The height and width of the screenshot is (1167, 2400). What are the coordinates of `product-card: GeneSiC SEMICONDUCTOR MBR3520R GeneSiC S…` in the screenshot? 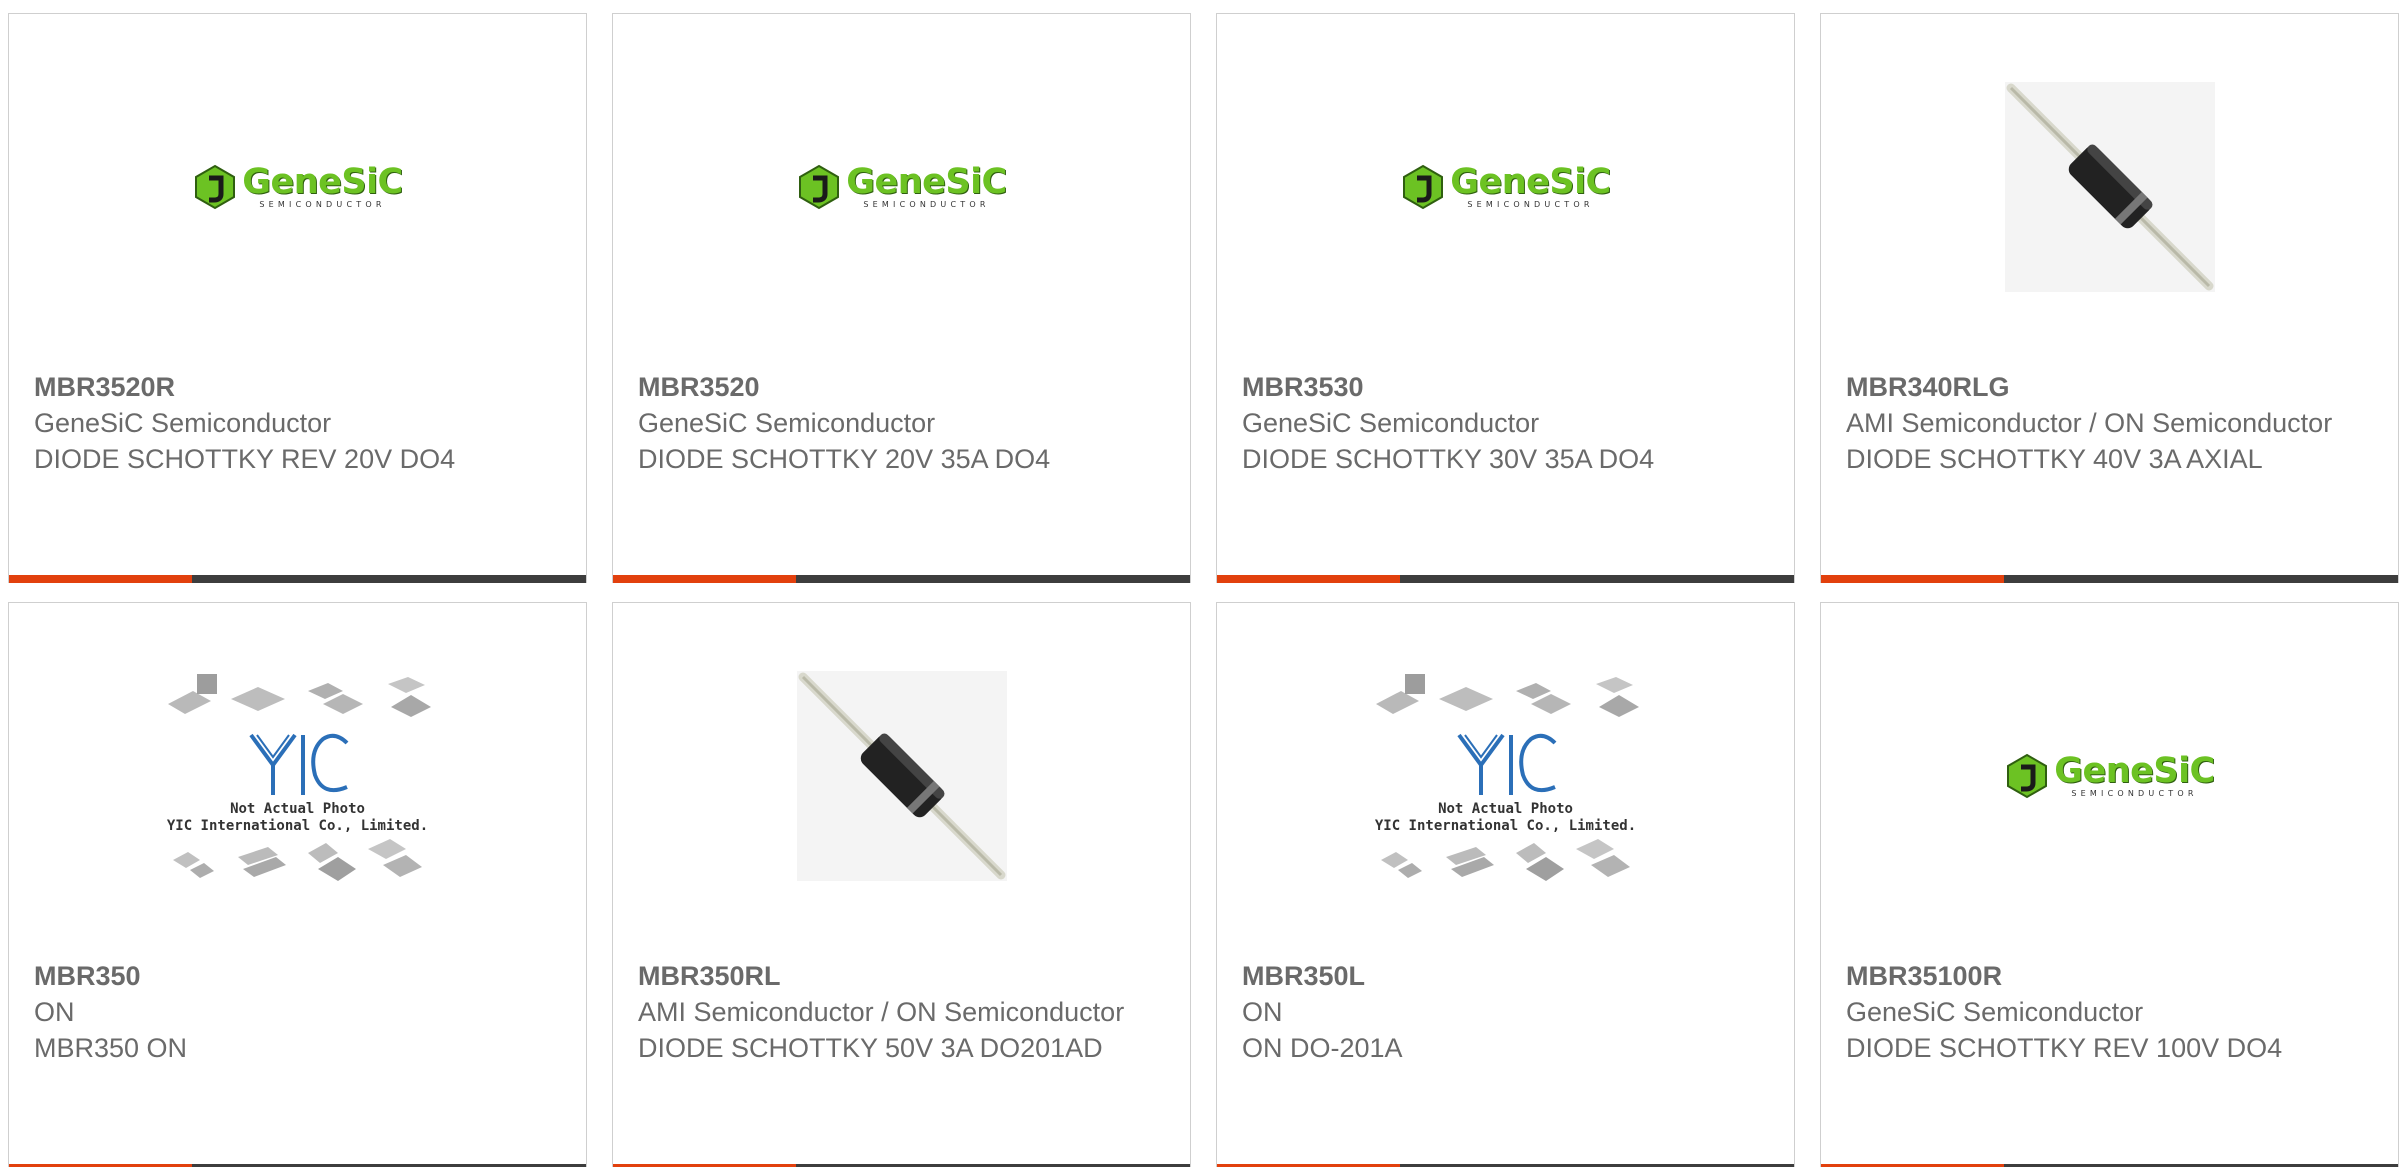 It's located at (297, 298).